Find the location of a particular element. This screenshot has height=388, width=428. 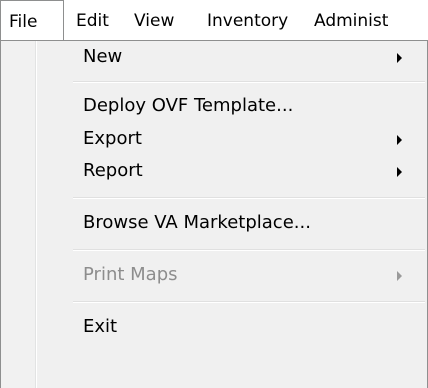

menu-item-report-label: Report is located at coordinates (113, 170).